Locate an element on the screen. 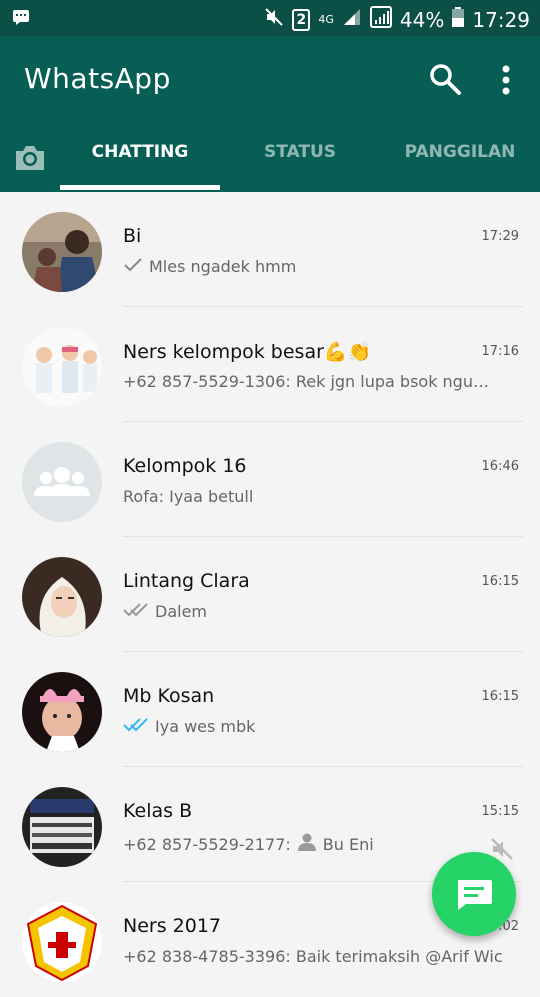 The width and height of the screenshot is (540, 997). chat-preview: Iya wes mbk is located at coordinates (313, 726).